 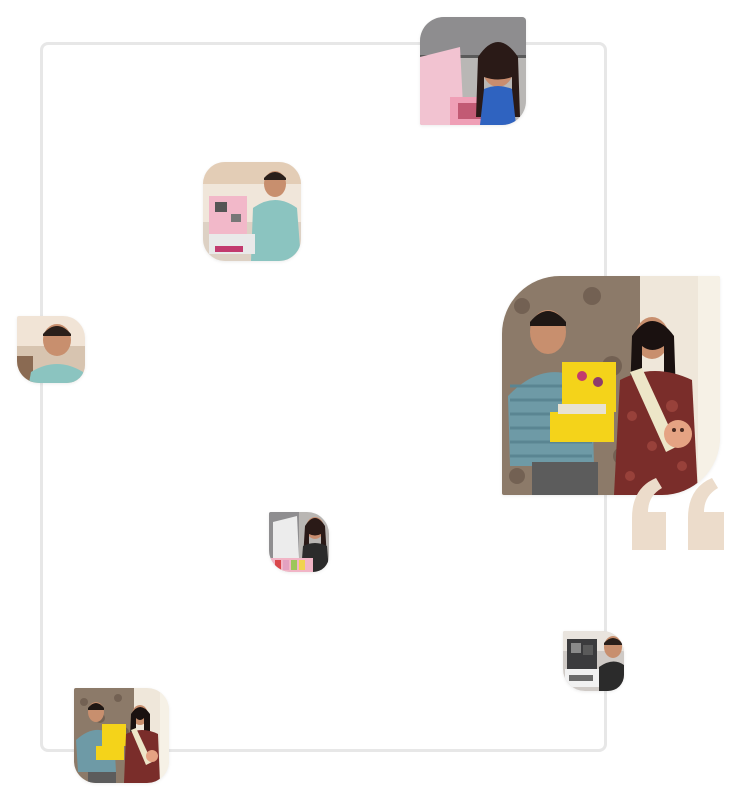 What do you see at coordinates (252, 211) in the screenshot?
I see `customer-photo-man-pink-box` at bounding box center [252, 211].